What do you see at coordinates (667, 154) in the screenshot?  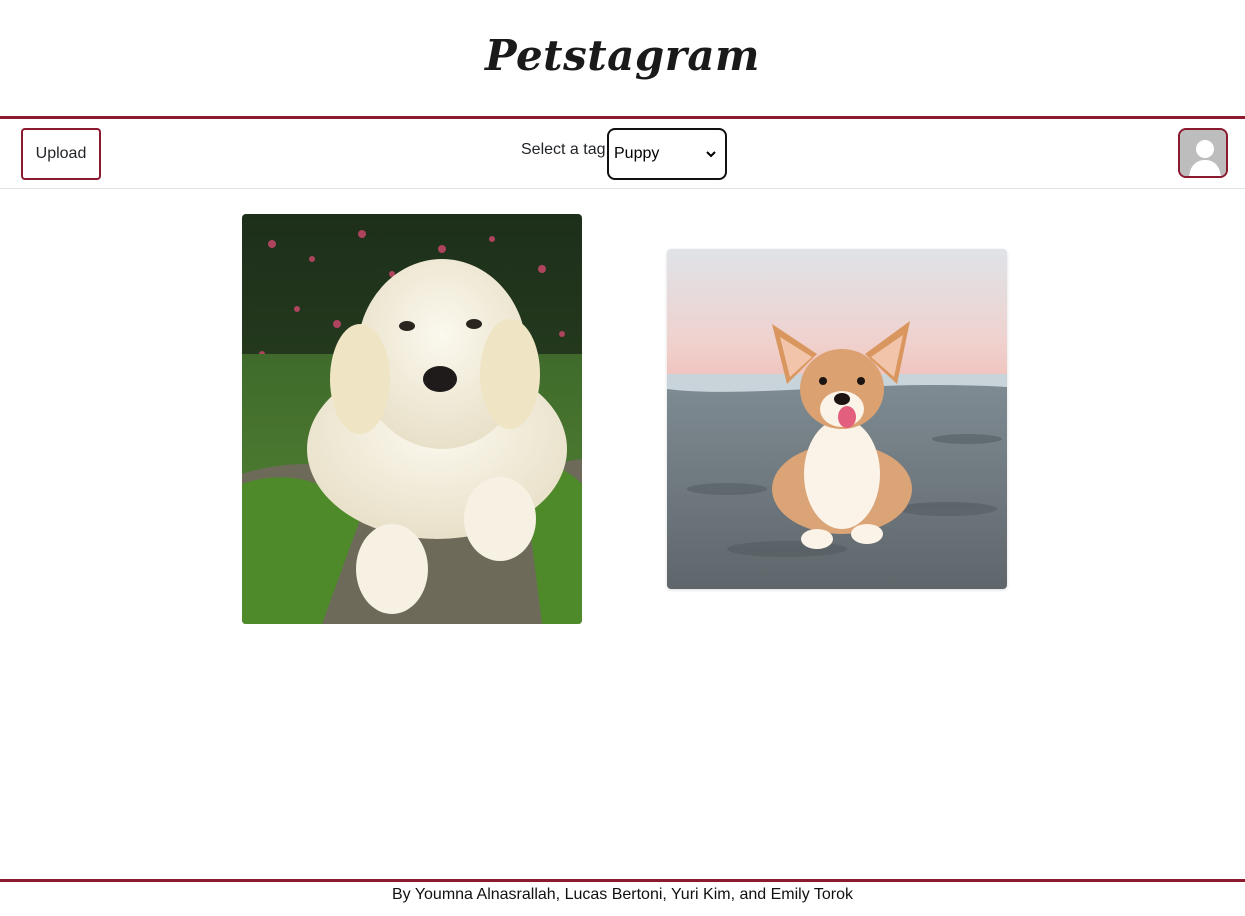 I see `tag-select: Puppy` at bounding box center [667, 154].